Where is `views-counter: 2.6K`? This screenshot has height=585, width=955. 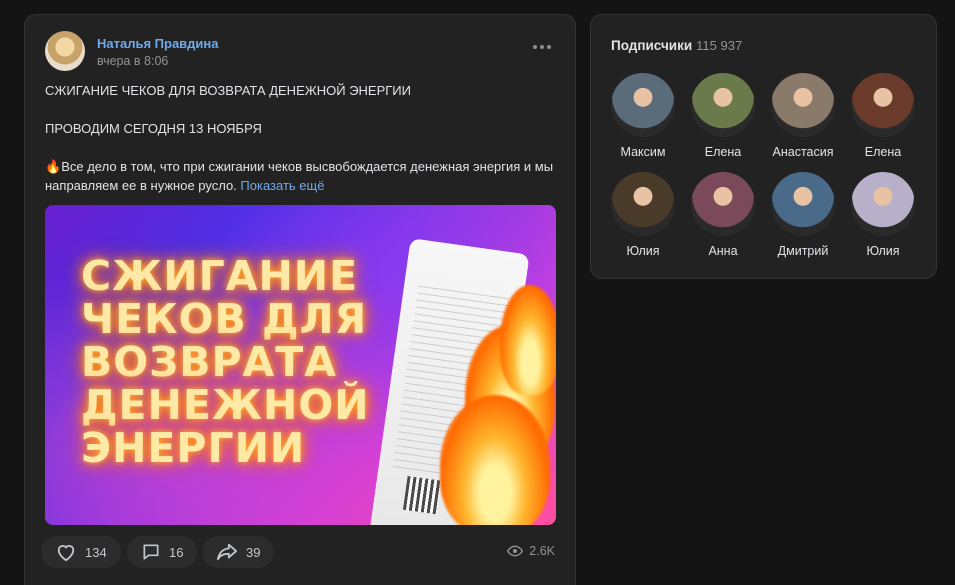 views-counter: 2.6K is located at coordinates (531, 551).